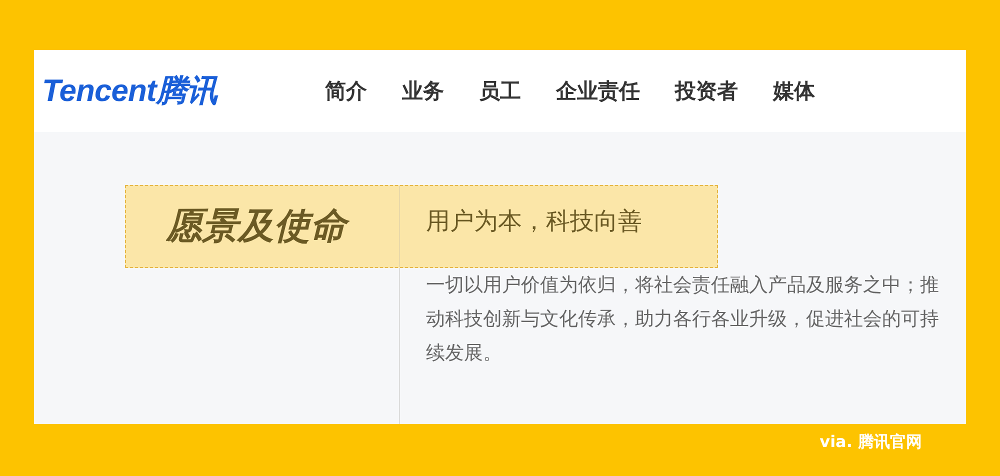 The image size is (1000, 476). Describe the element at coordinates (130, 91) in the screenshot. I see `logo: Tencent腾讯` at that location.